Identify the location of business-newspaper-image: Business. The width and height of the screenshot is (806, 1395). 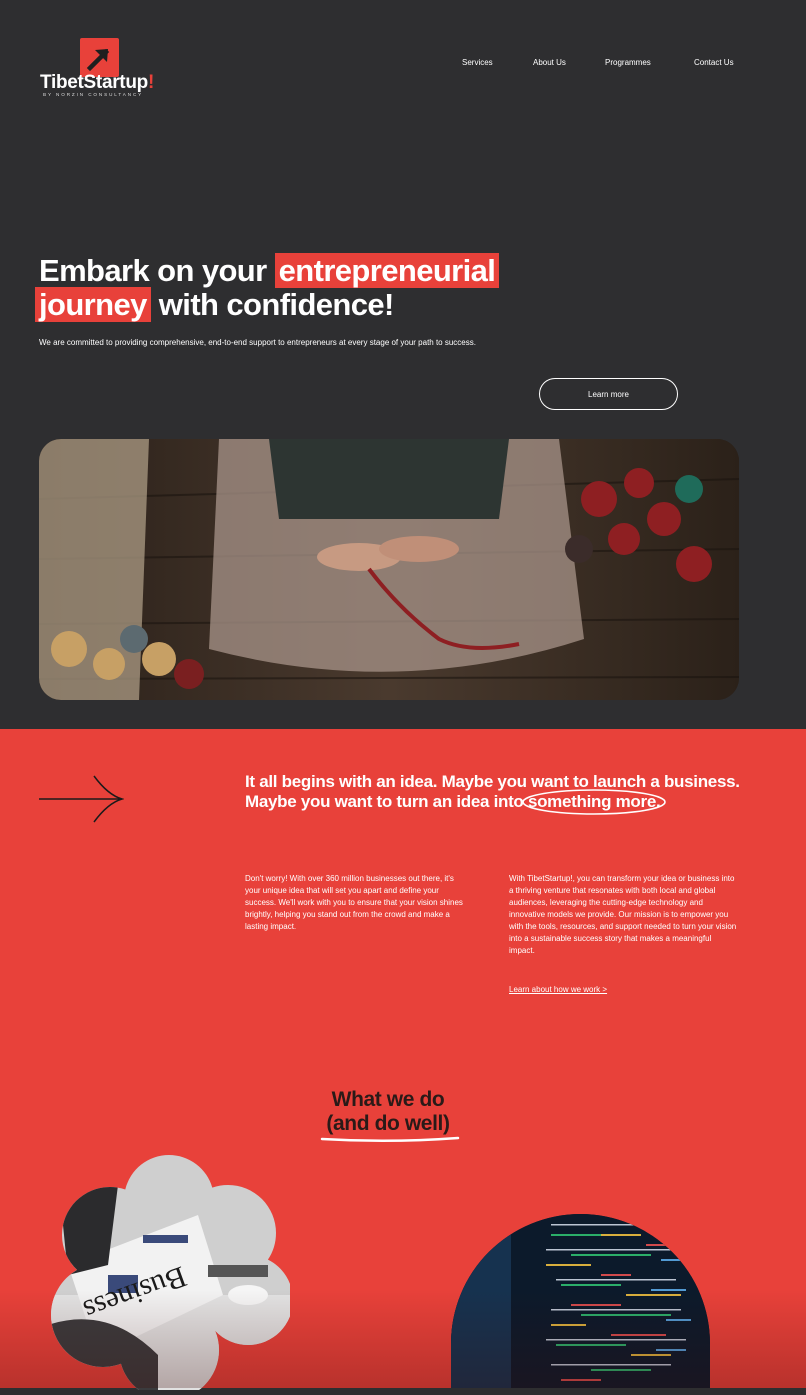
(169, 1272).